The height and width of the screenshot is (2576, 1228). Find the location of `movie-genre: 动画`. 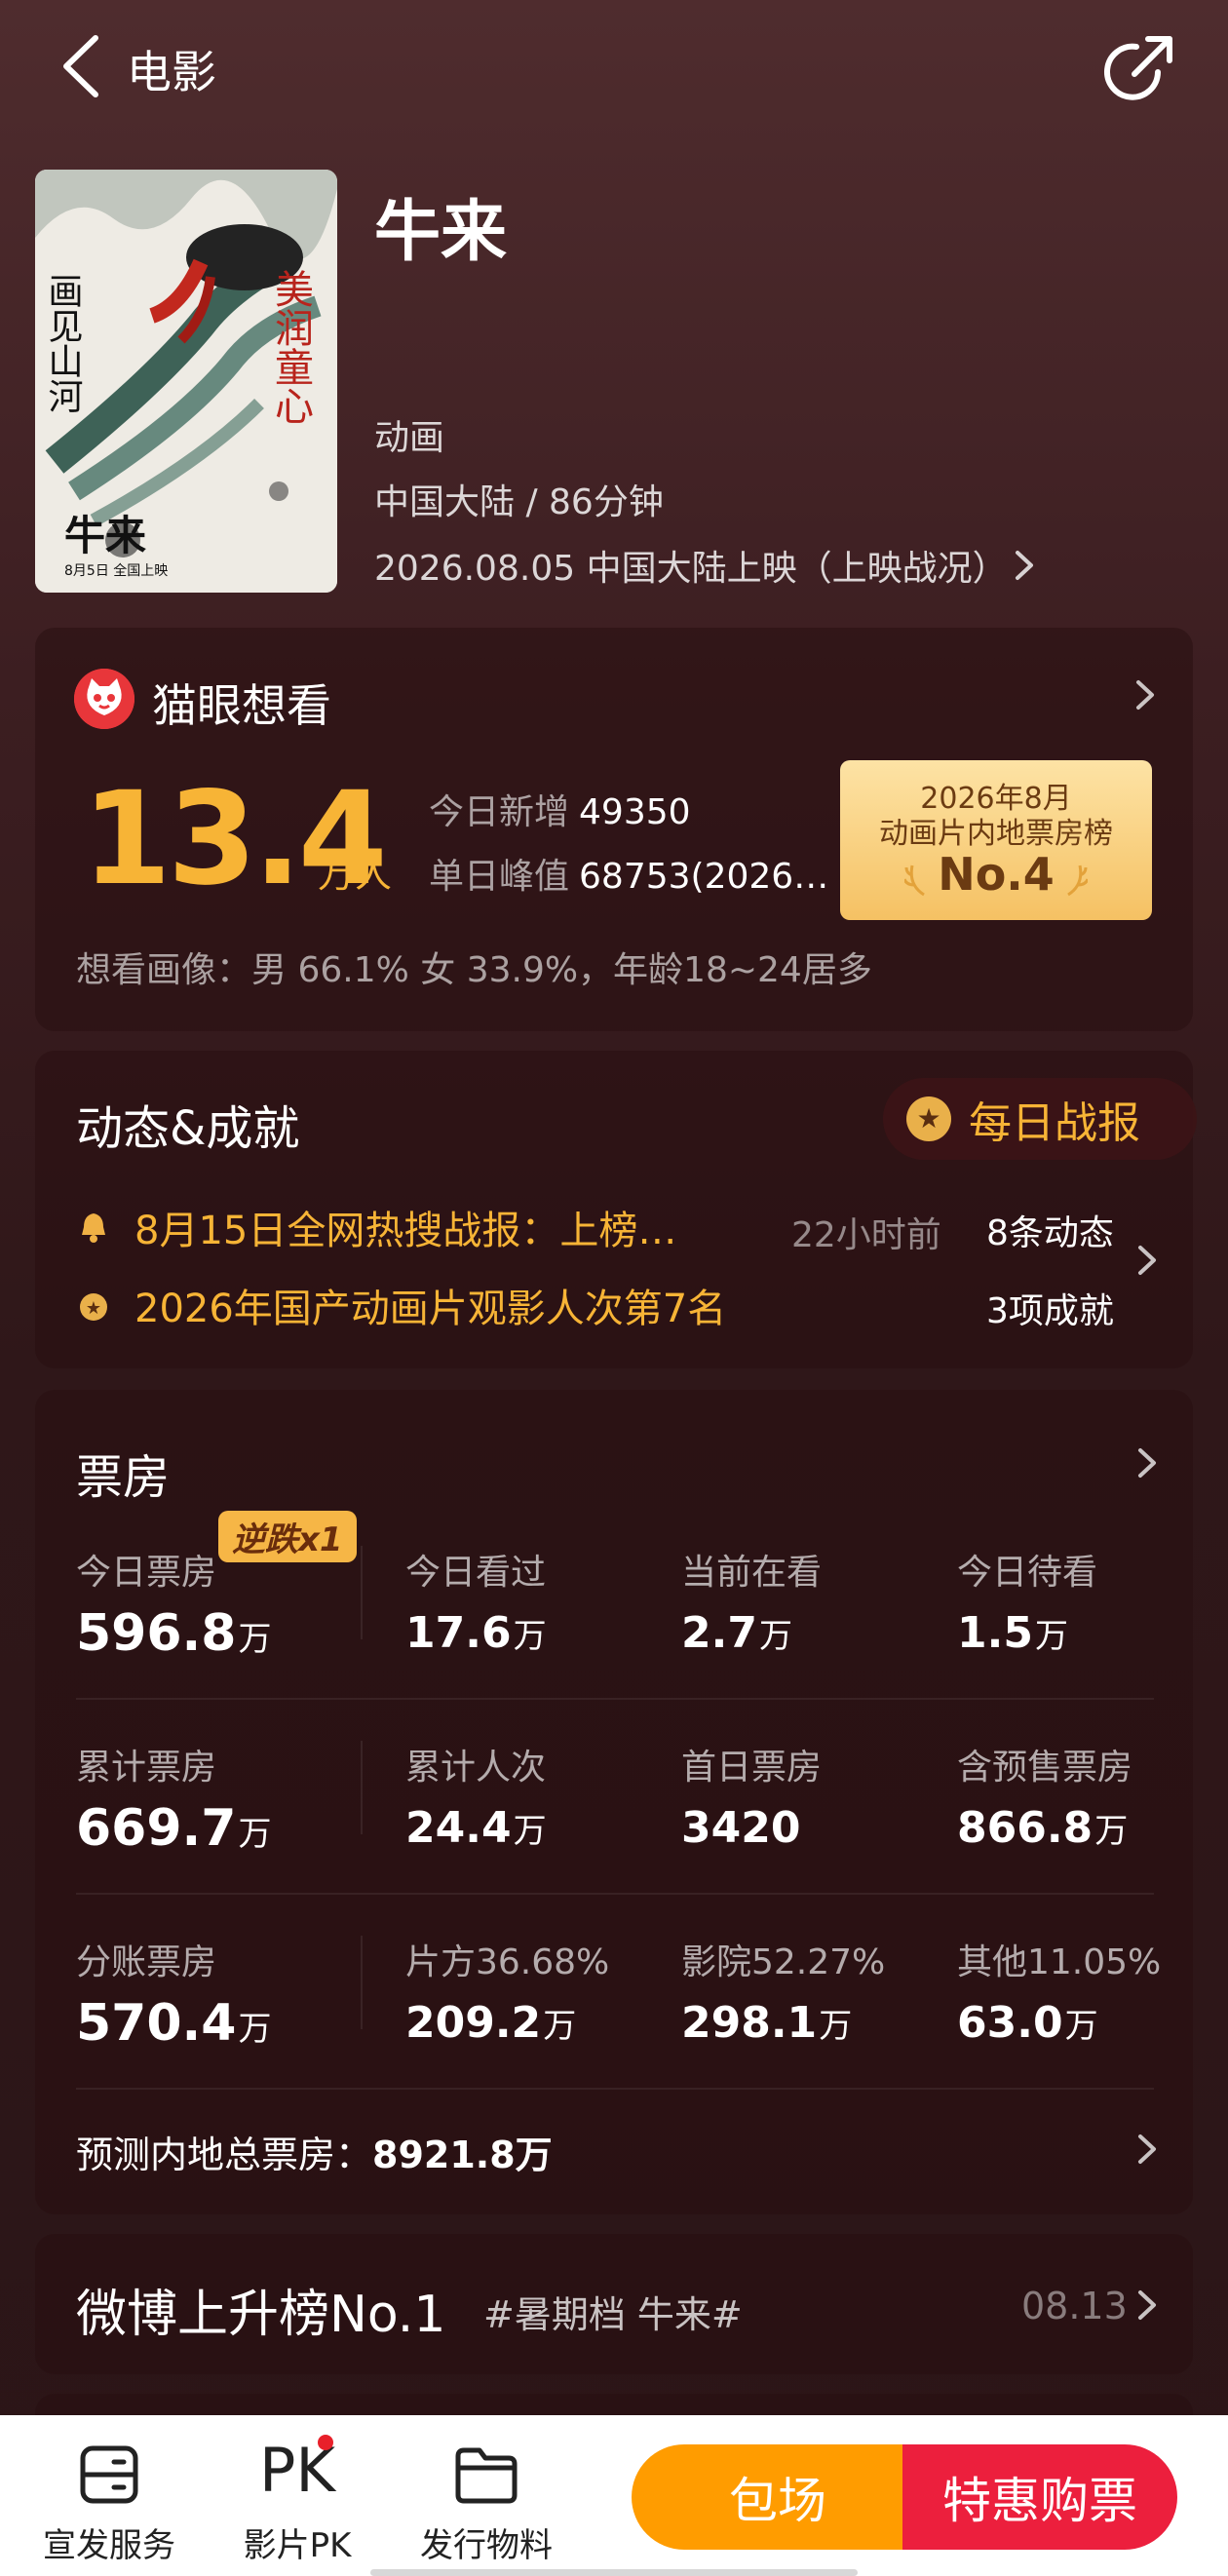

movie-genre: 动画 is located at coordinates (409, 438).